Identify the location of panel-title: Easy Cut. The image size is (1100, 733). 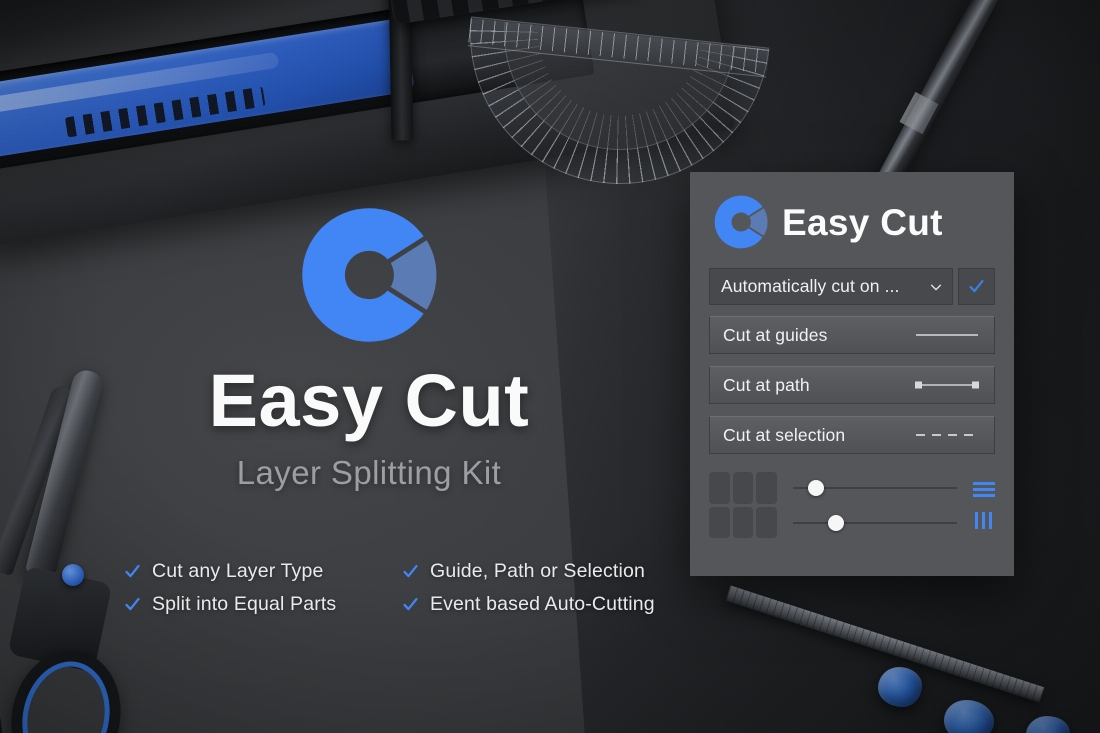
(862, 222).